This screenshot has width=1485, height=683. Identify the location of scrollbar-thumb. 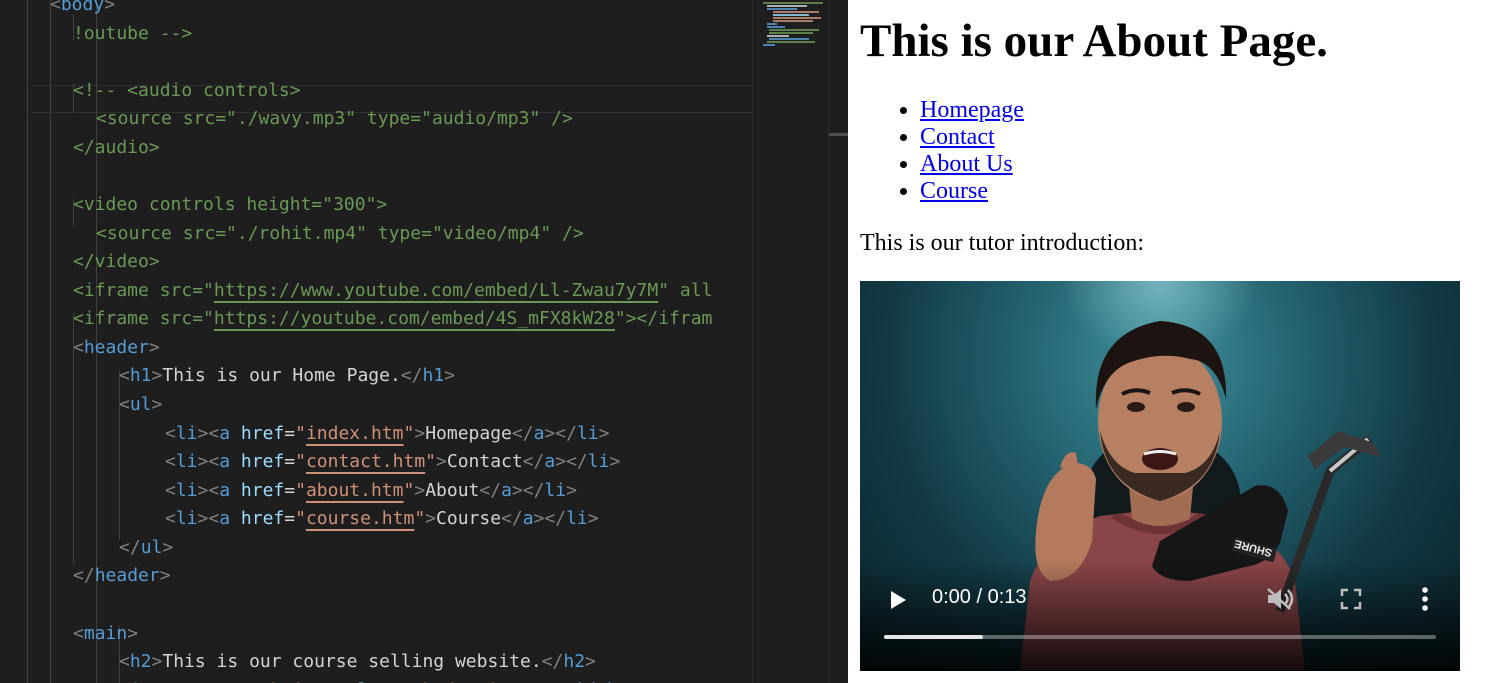
(839, 134).